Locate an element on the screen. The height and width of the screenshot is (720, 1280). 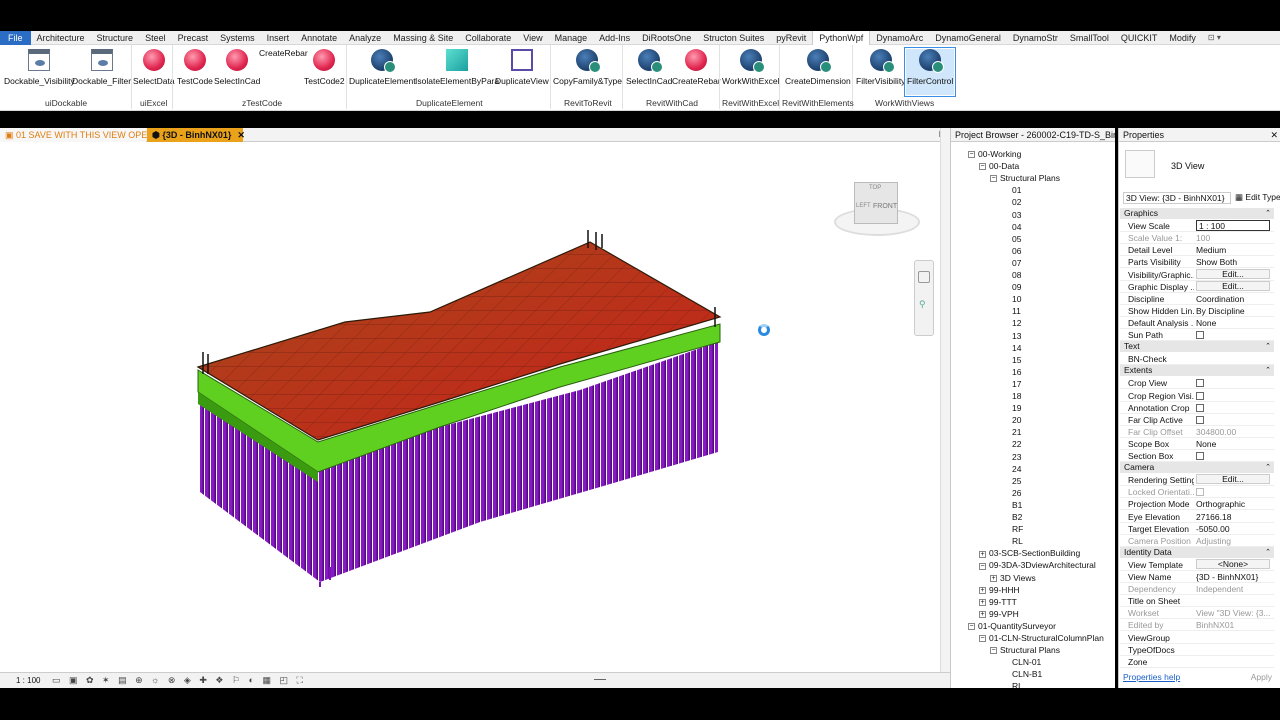
browser-node: 26 is located at coordinates (1016, 493).